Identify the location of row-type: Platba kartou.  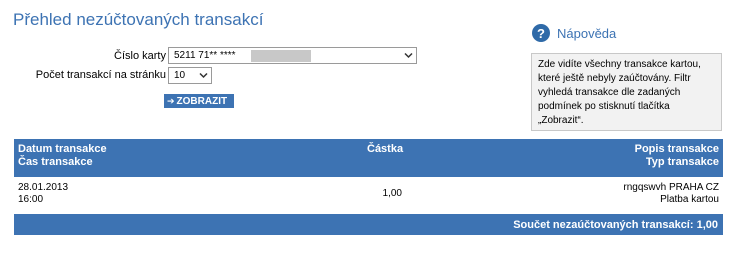
(689, 199).